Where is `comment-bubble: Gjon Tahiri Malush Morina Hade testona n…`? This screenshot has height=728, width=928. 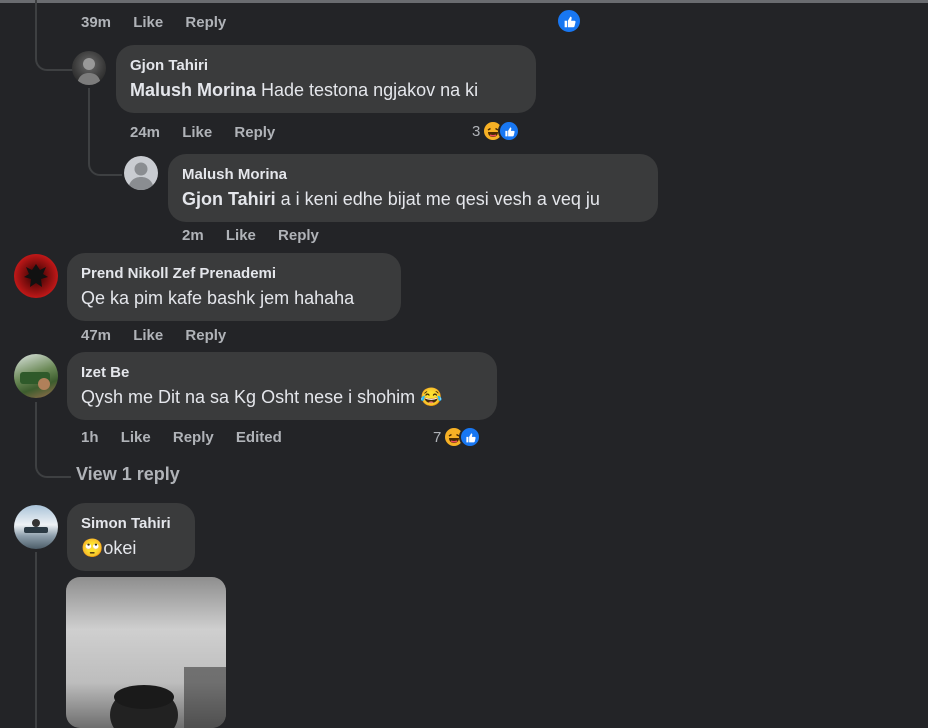 comment-bubble: Gjon Tahiri Malush Morina Hade testona n… is located at coordinates (326, 79).